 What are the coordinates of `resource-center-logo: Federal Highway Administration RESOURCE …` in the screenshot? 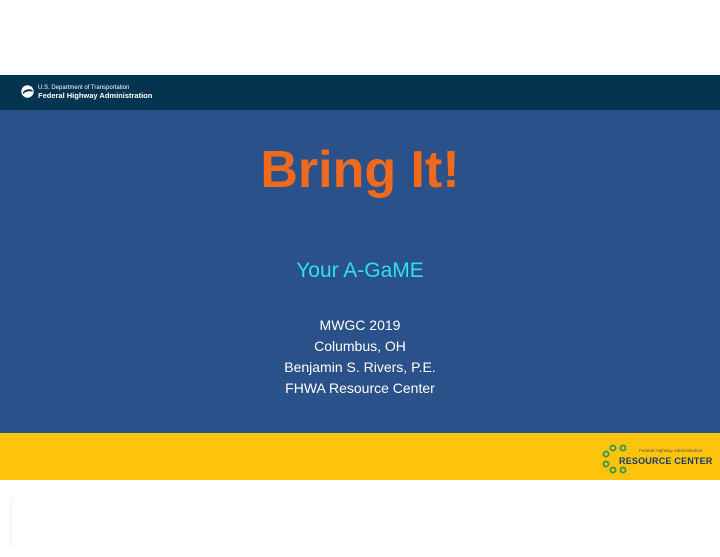 It's located at (656, 459).